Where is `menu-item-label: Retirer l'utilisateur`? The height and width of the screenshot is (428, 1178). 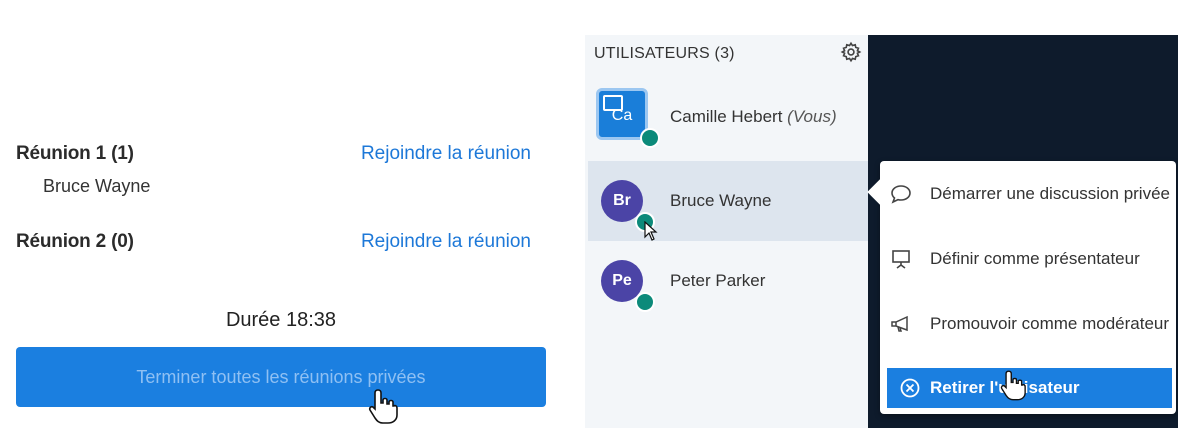 menu-item-label: Retirer l'utilisateur is located at coordinates (1005, 387).